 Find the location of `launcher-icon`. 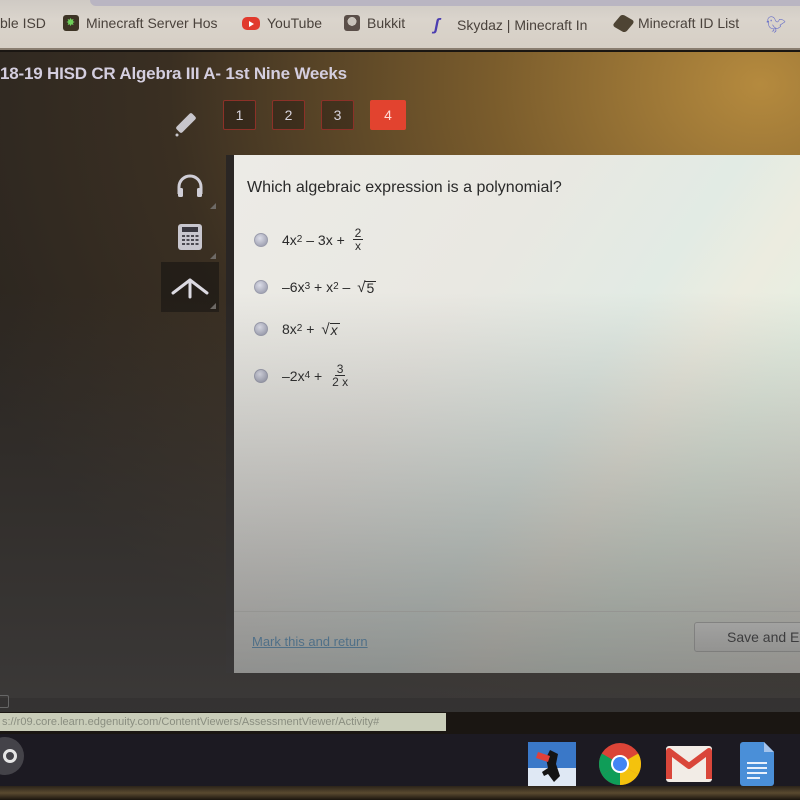

launcher-icon is located at coordinates (10, 756).